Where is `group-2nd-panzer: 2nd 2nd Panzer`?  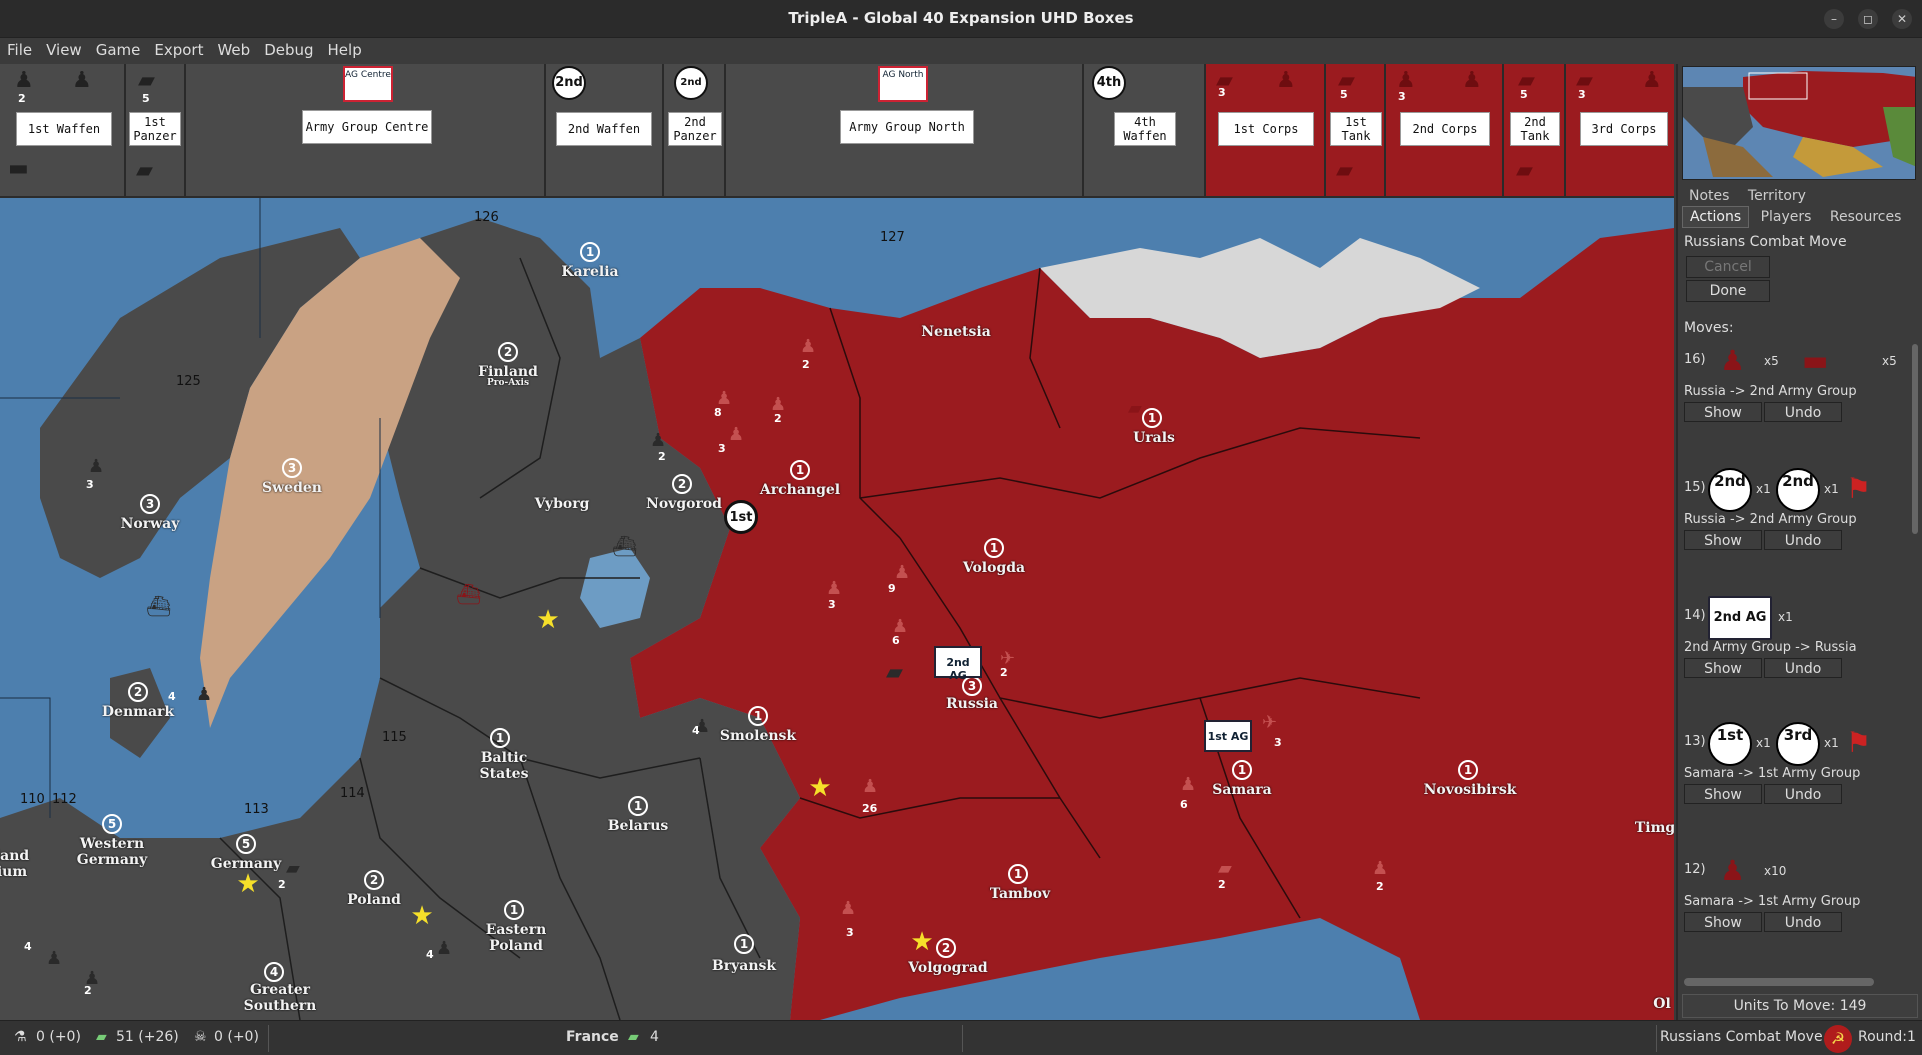 group-2nd-panzer: 2nd 2nd Panzer is located at coordinates (695, 130).